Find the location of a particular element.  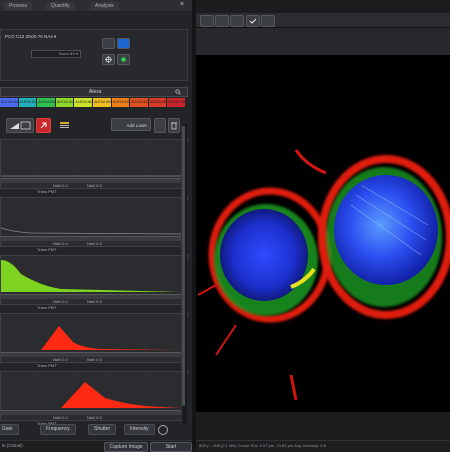

select-icon is located at coordinates (207, 21).